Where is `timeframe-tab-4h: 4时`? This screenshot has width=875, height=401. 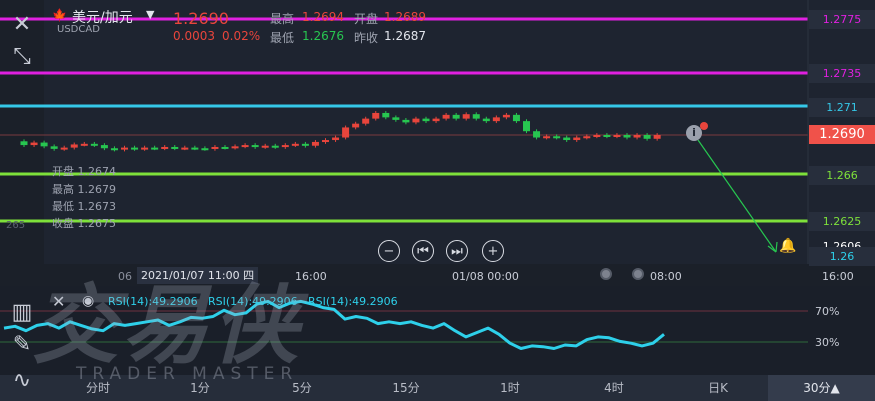
timeframe-tab-4h: 4时 is located at coordinates (614, 388).